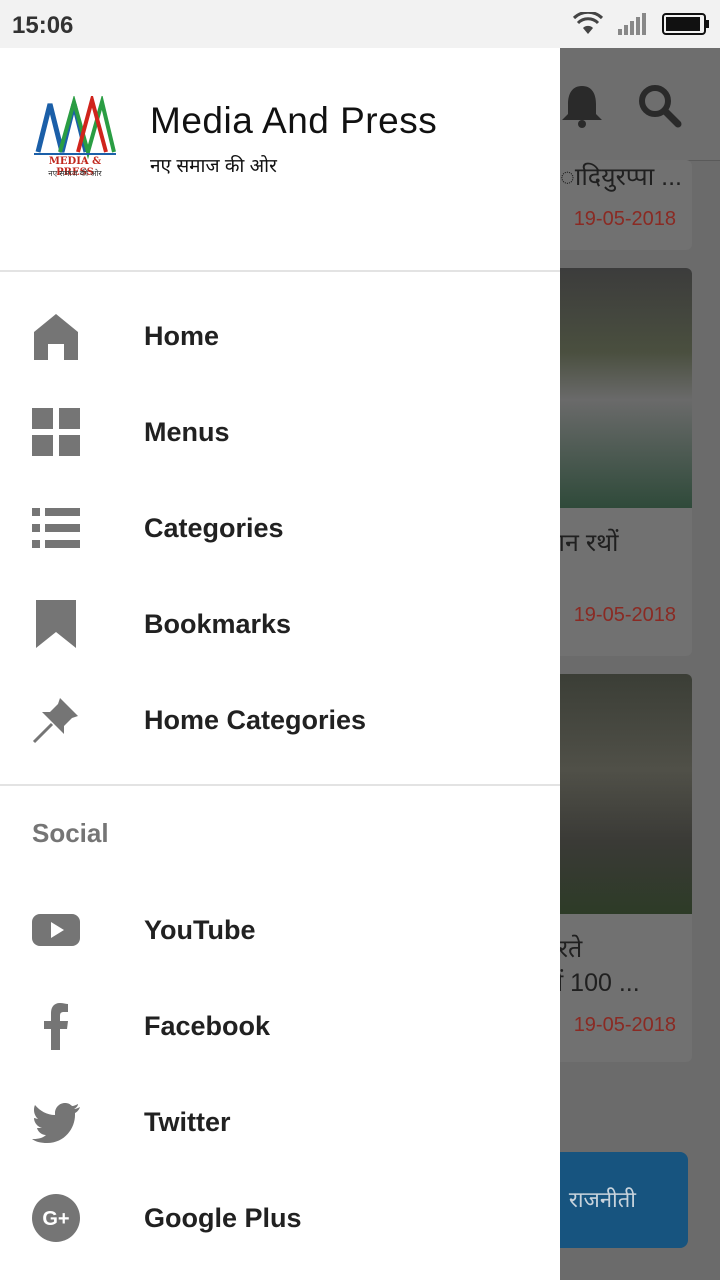 The height and width of the screenshot is (1280, 720). What do you see at coordinates (56, 528) in the screenshot?
I see `list-icon` at bounding box center [56, 528].